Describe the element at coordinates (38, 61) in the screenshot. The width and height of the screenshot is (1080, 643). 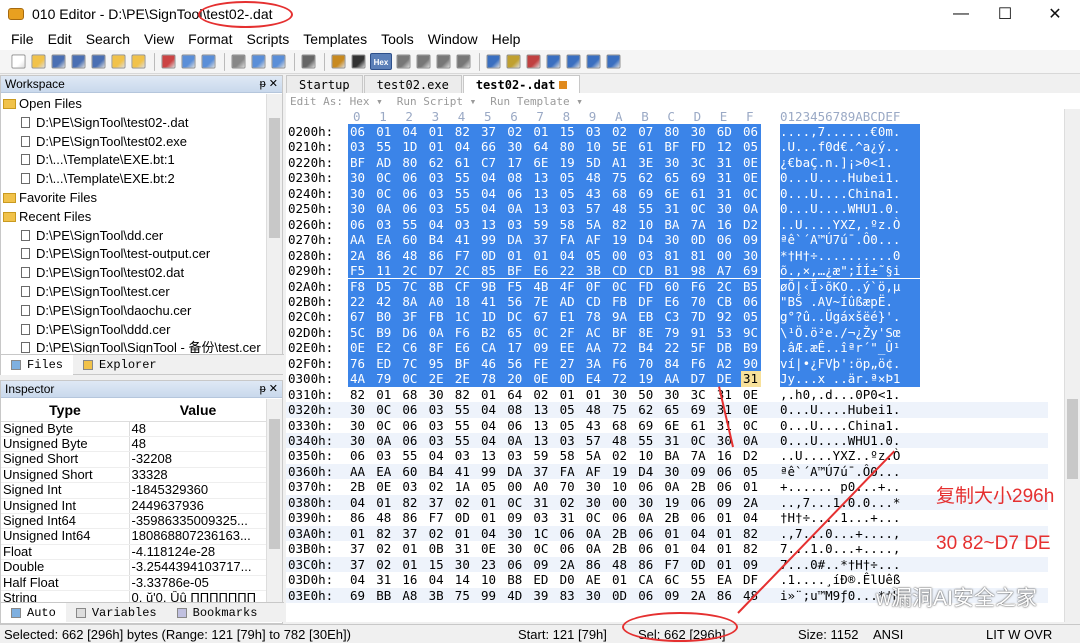
I see `open-file-icon` at that location.